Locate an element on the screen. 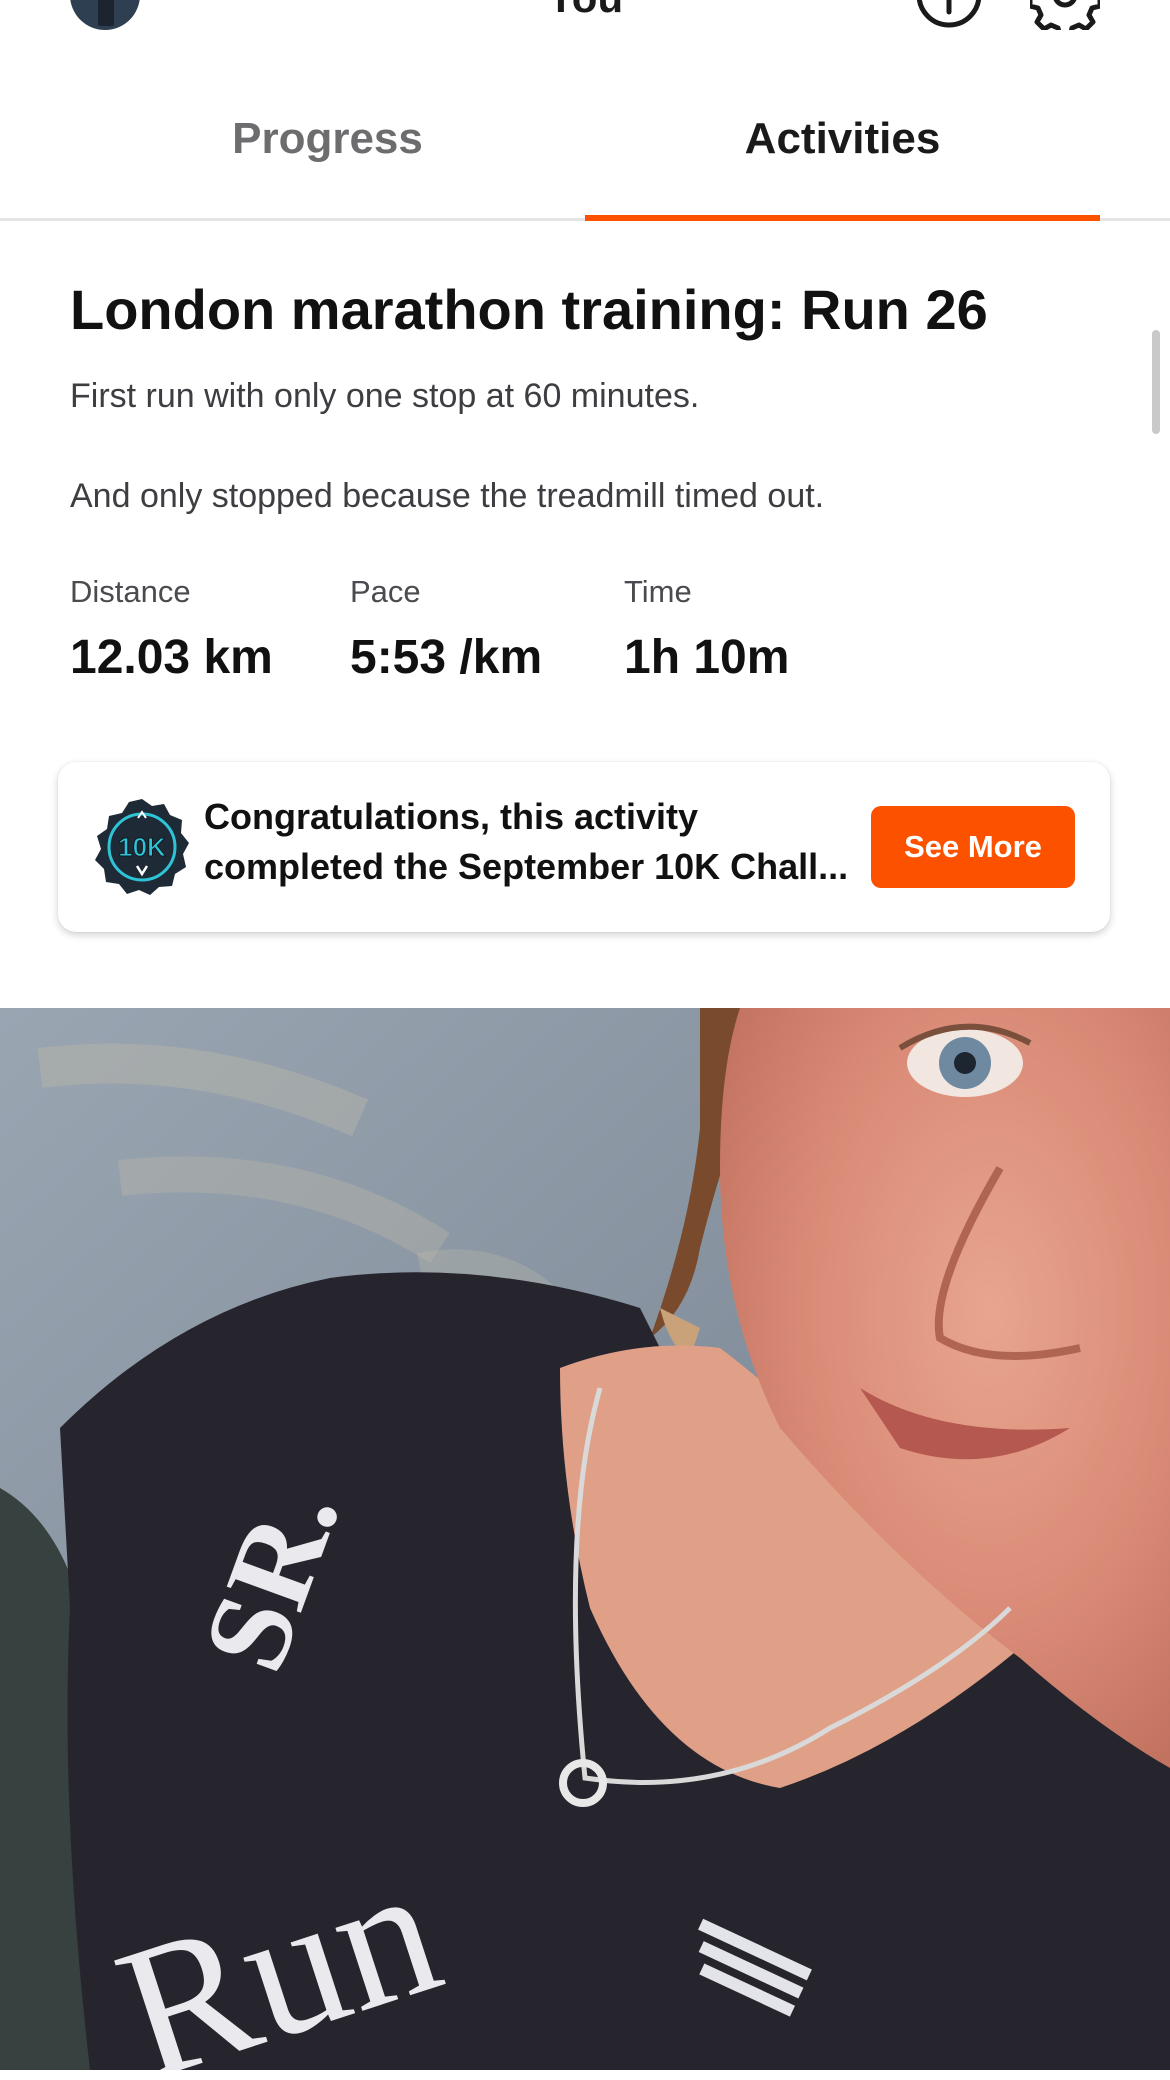 This screenshot has width=1170, height=2080. gear-icon is located at coordinates (1065, 15).